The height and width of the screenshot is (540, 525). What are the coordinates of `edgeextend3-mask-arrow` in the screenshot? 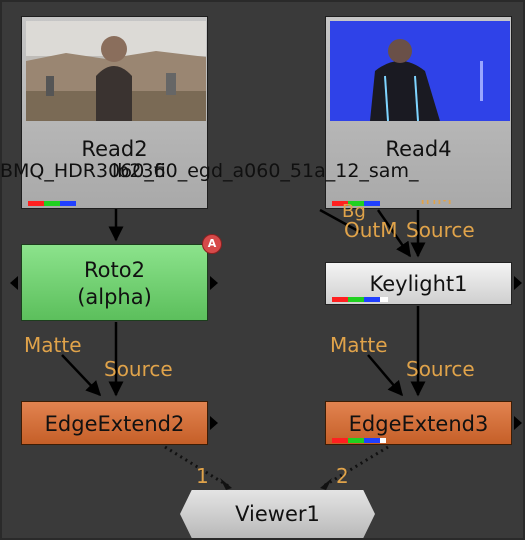 It's located at (518, 423).